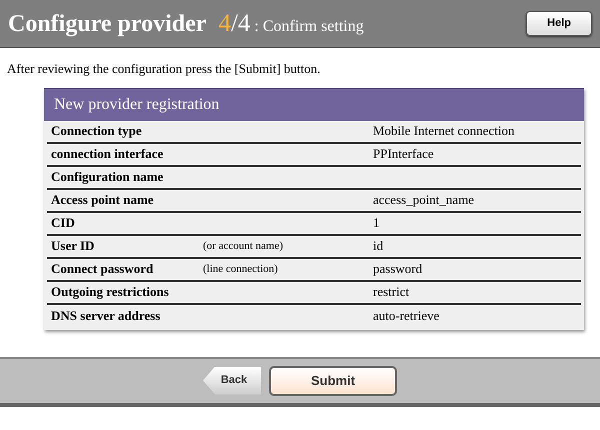 The height and width of the screenshot is (430, 600). I want to click on field-value: access_point_name, so click(423, 200).